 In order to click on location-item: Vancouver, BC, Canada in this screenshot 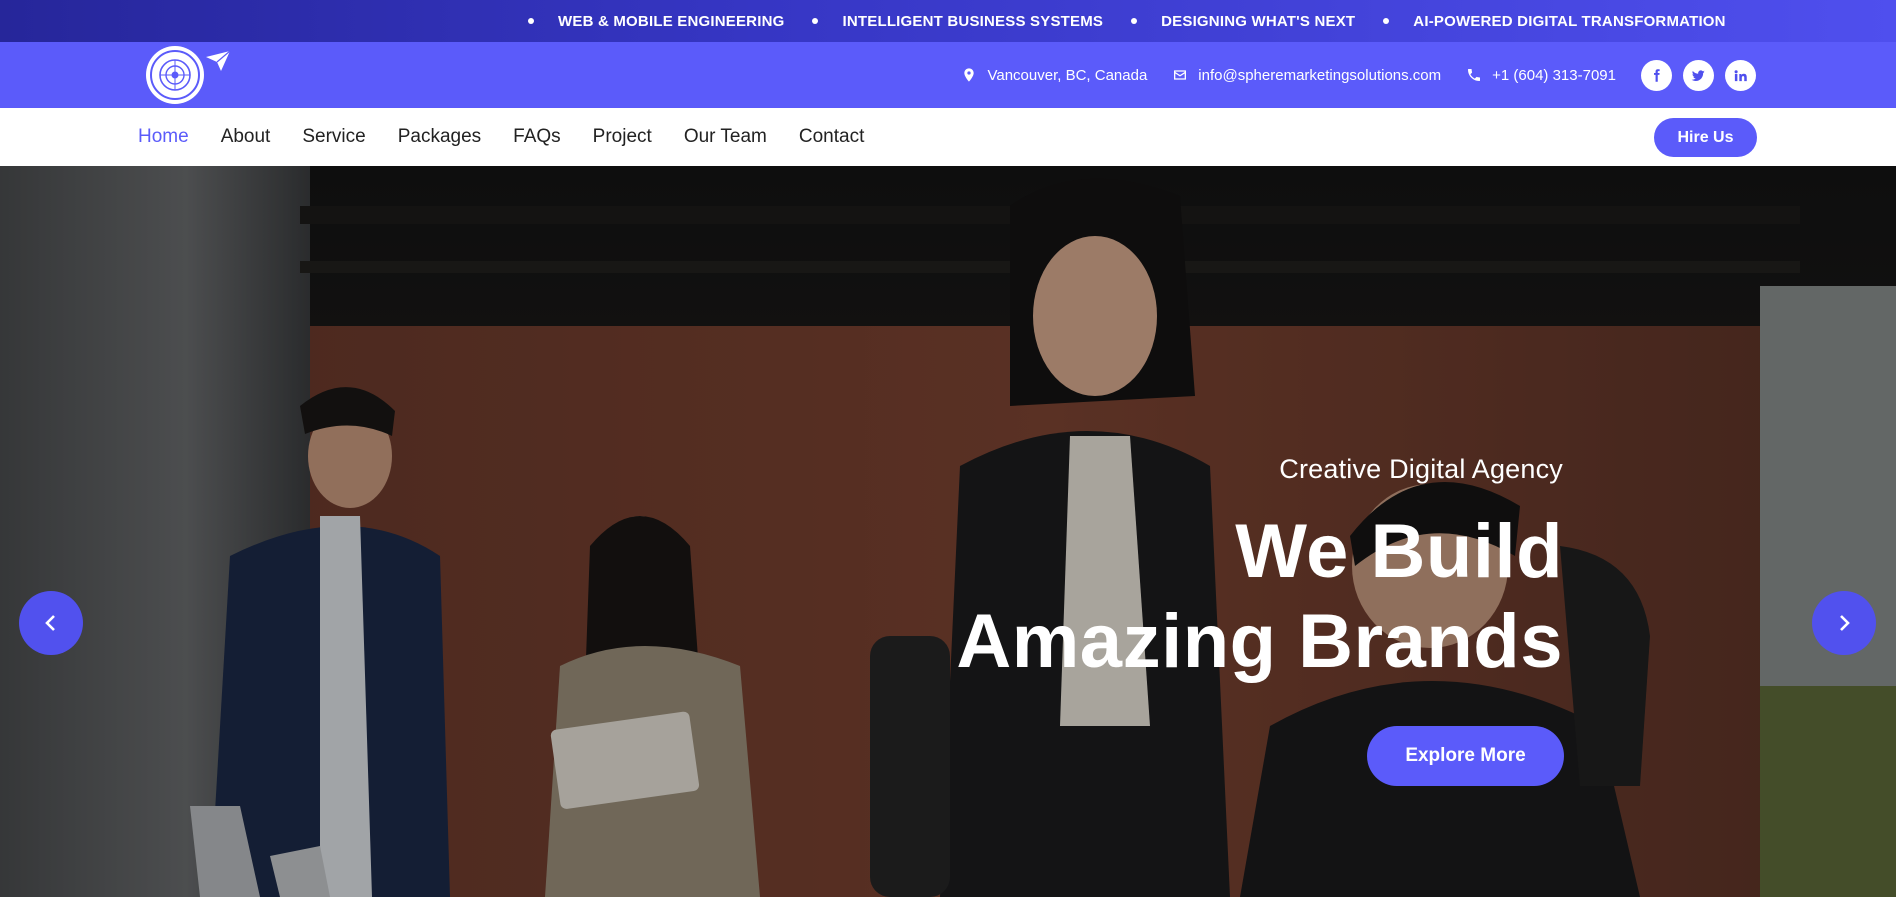, I will do `click(1054, 75)`.